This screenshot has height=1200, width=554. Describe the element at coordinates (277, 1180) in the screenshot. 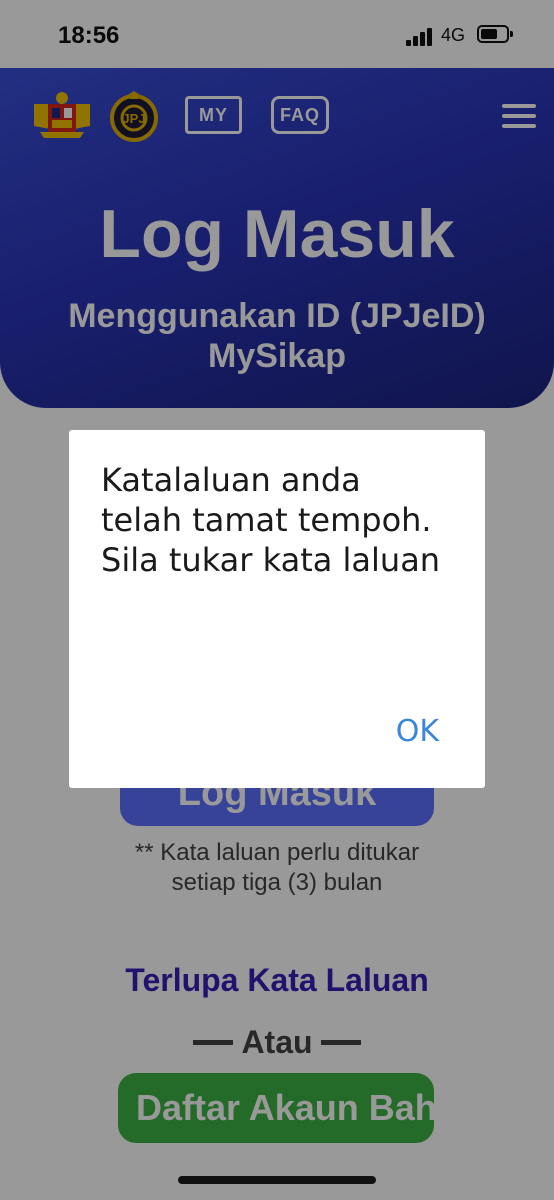

I see `home-indicator` at that location.